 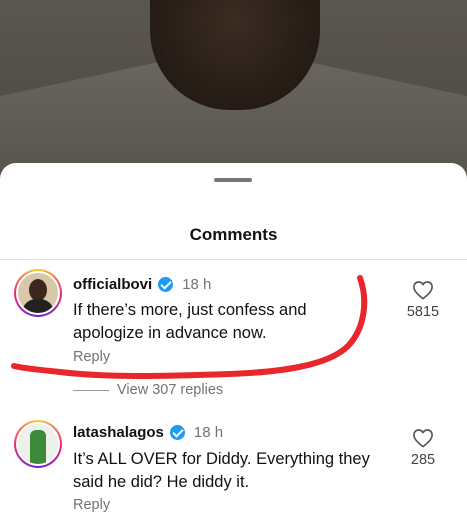 I want to click on view-replies-button: View 307 replies, so click(x=148, y=390).